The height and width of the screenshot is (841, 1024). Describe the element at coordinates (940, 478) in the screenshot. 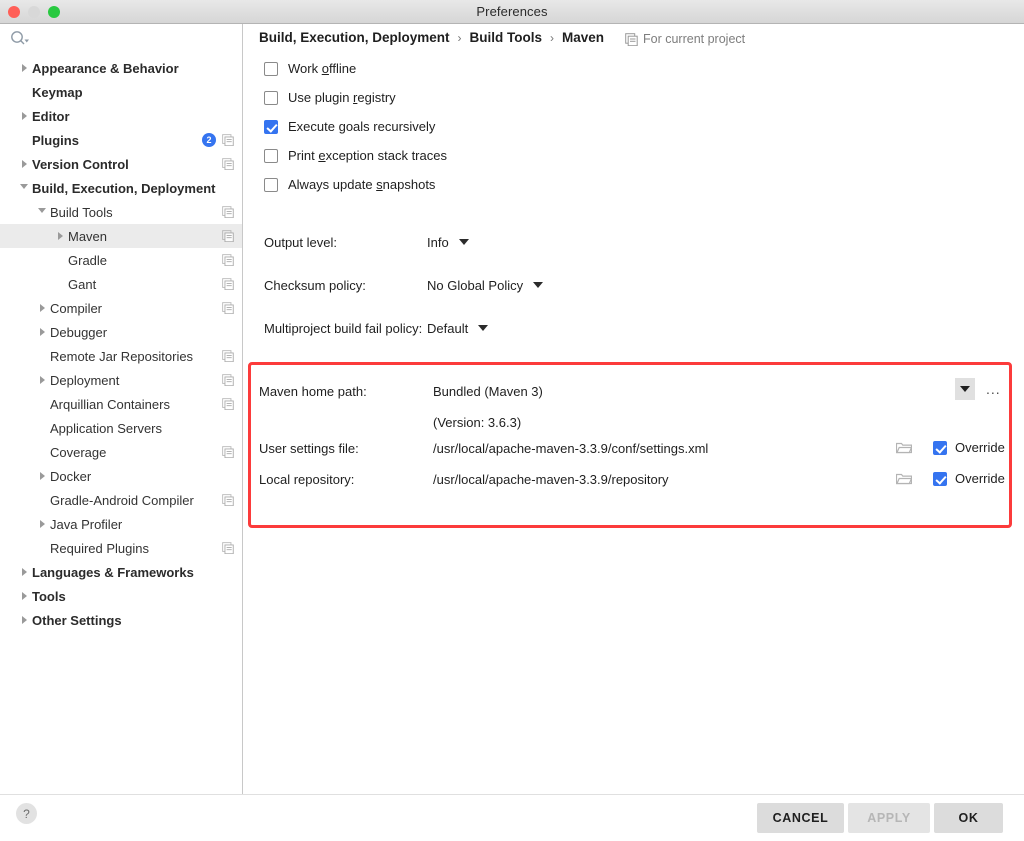

I see `local-repository-override-checkbox` at that location.